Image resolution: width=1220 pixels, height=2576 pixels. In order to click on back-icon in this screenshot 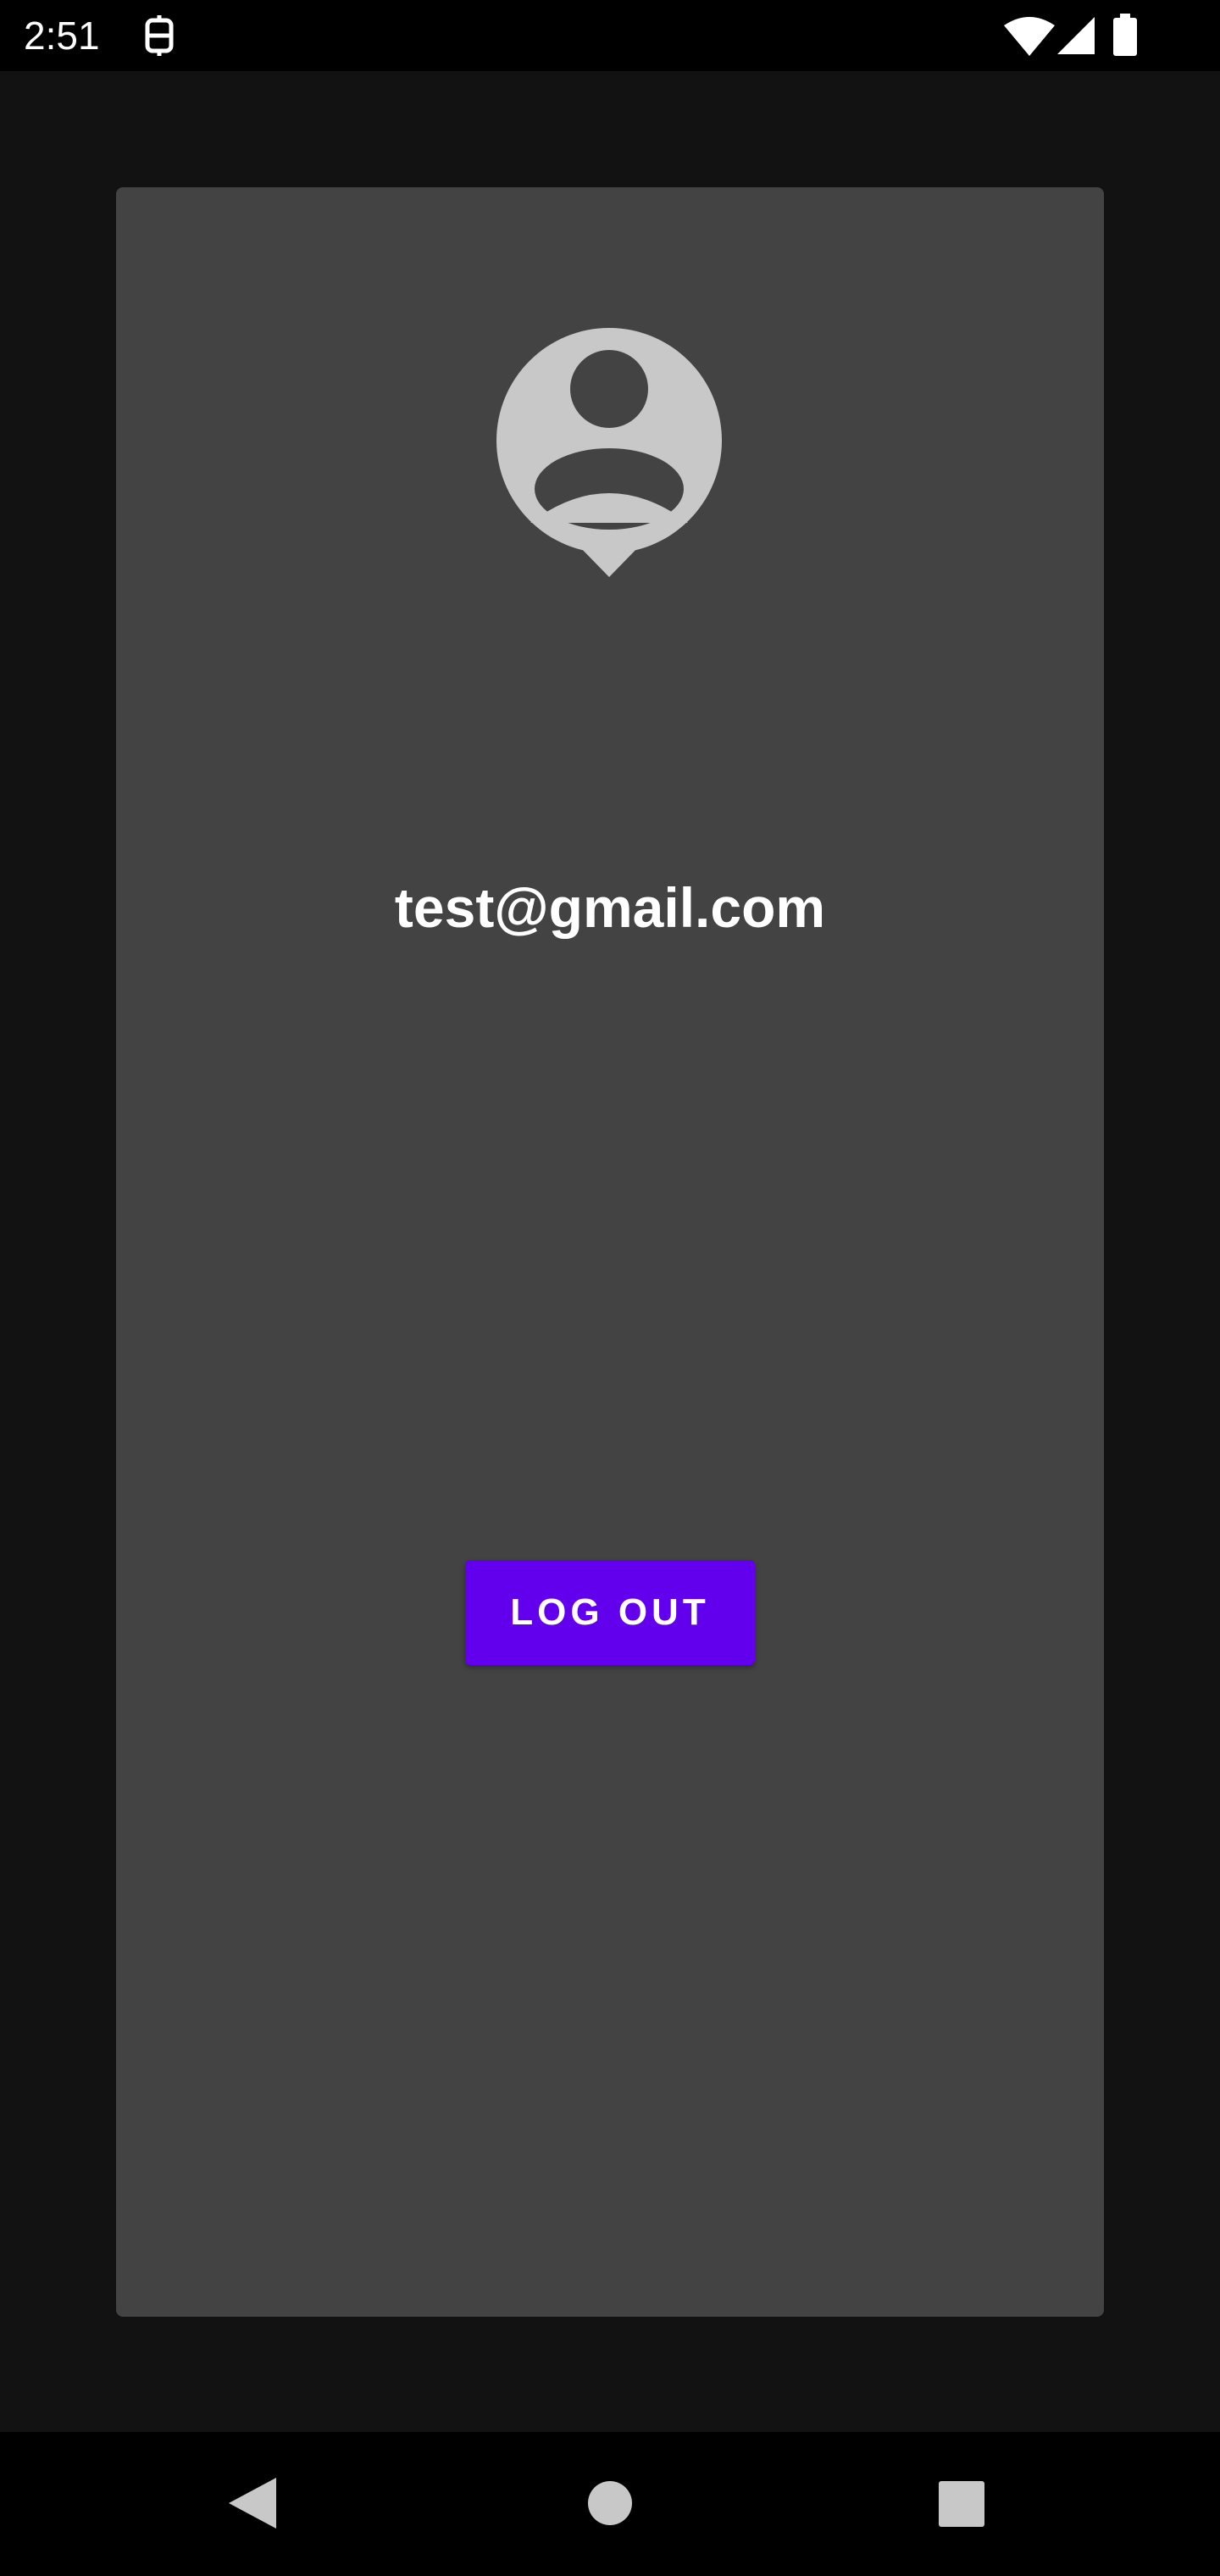, I will do `click(252, 2503)`.